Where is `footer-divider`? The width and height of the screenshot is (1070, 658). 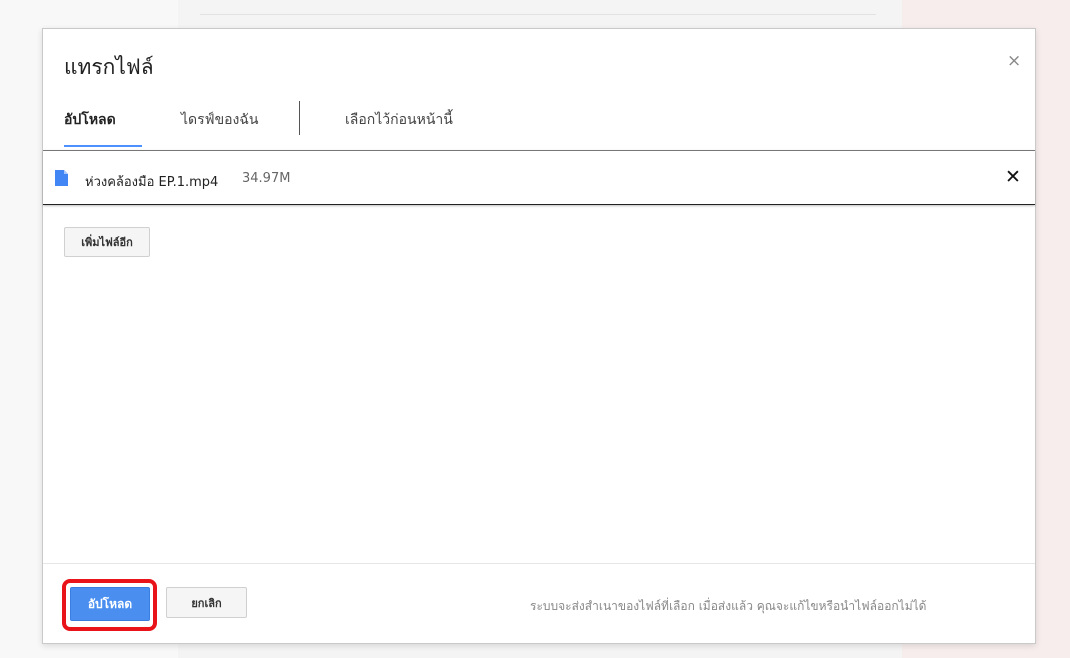 footer-divider is located at coordinates (539, 563).